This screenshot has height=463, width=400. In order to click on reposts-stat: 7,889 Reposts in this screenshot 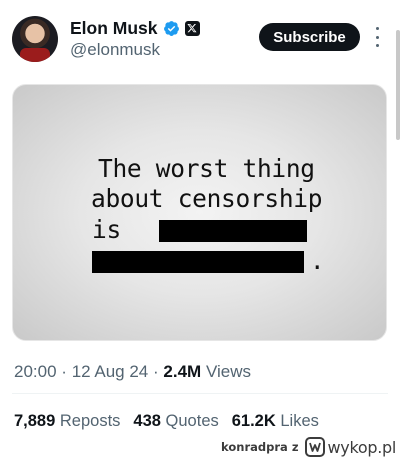, I will do `click(67, 421)`.